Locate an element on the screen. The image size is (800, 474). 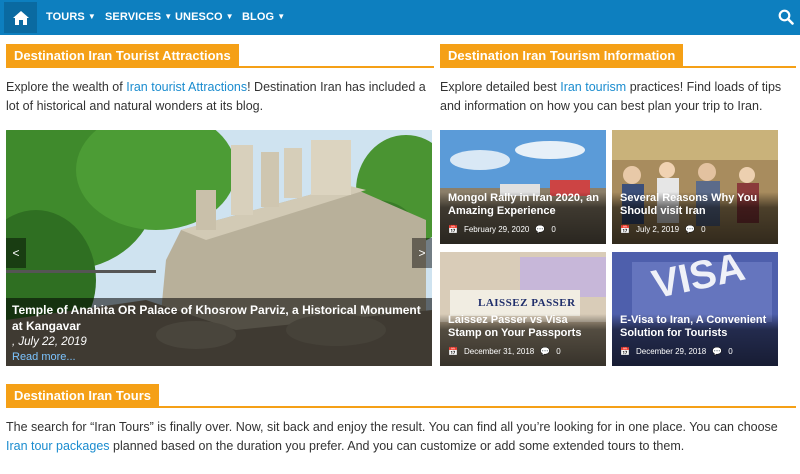
card-date: December 31, 2018 is located at coordinates (499, 351).